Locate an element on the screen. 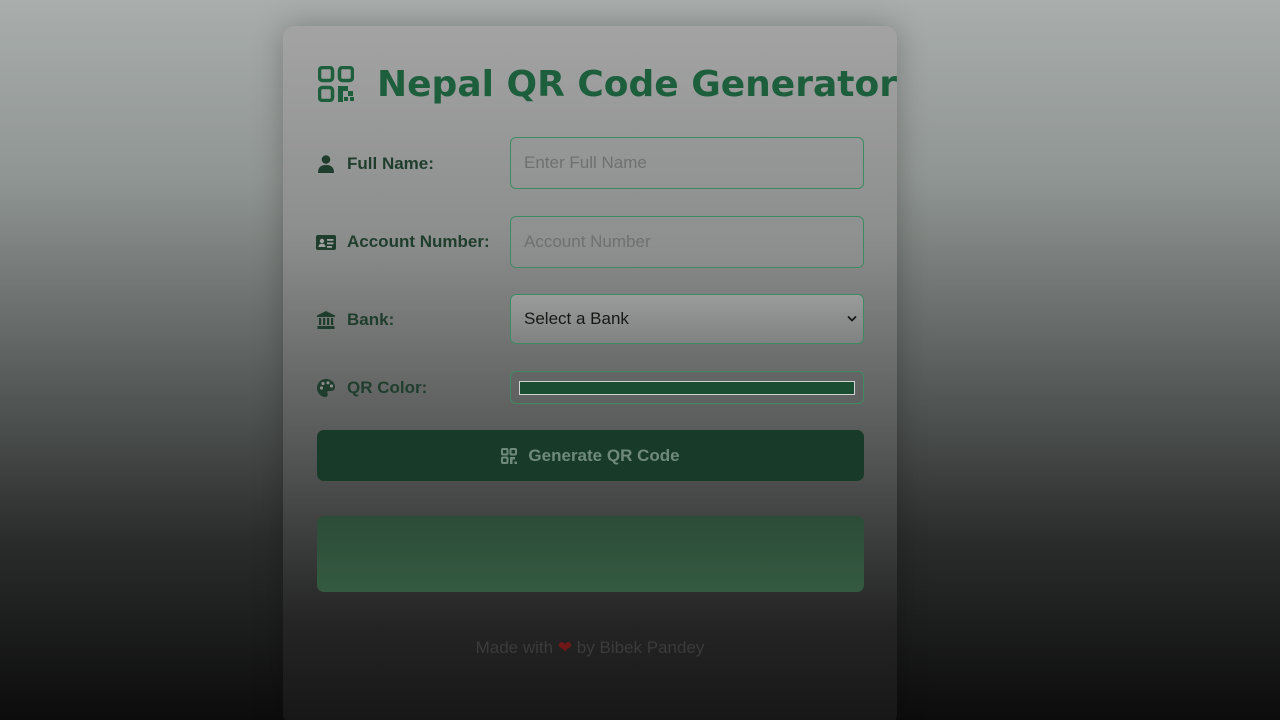 The width and height of the screenshot is (1280, 720). footer: Made with ❤ by Bibek Pandey is located at coordinates (590, 648).